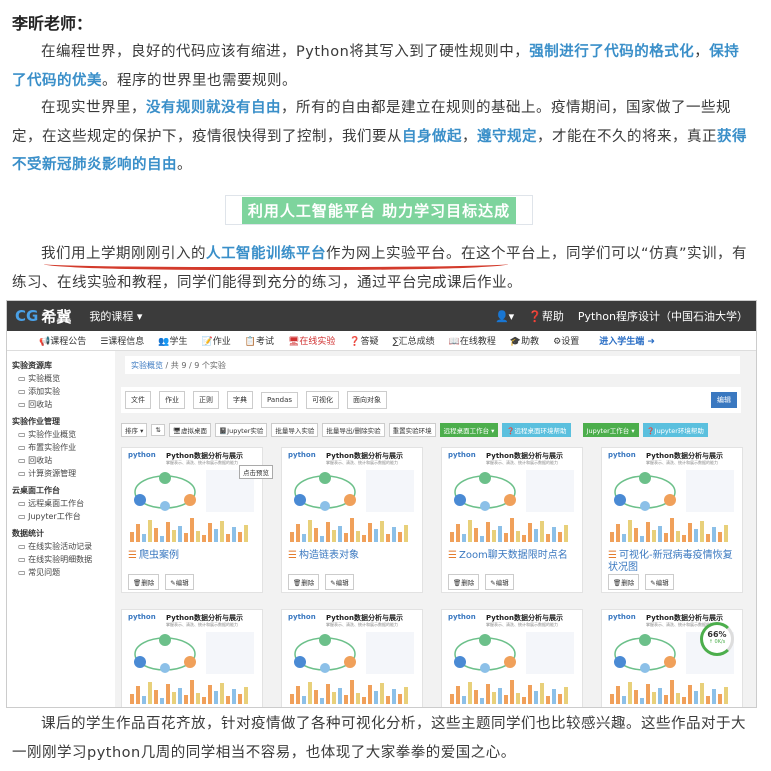 Image resolution: width=771 pixels, height=771 pixels. What do you see at coordinates (61, 391) in the screenshot?
I see `sidebar-item: ▭ 添加实验` at bounding box center [61, 391].